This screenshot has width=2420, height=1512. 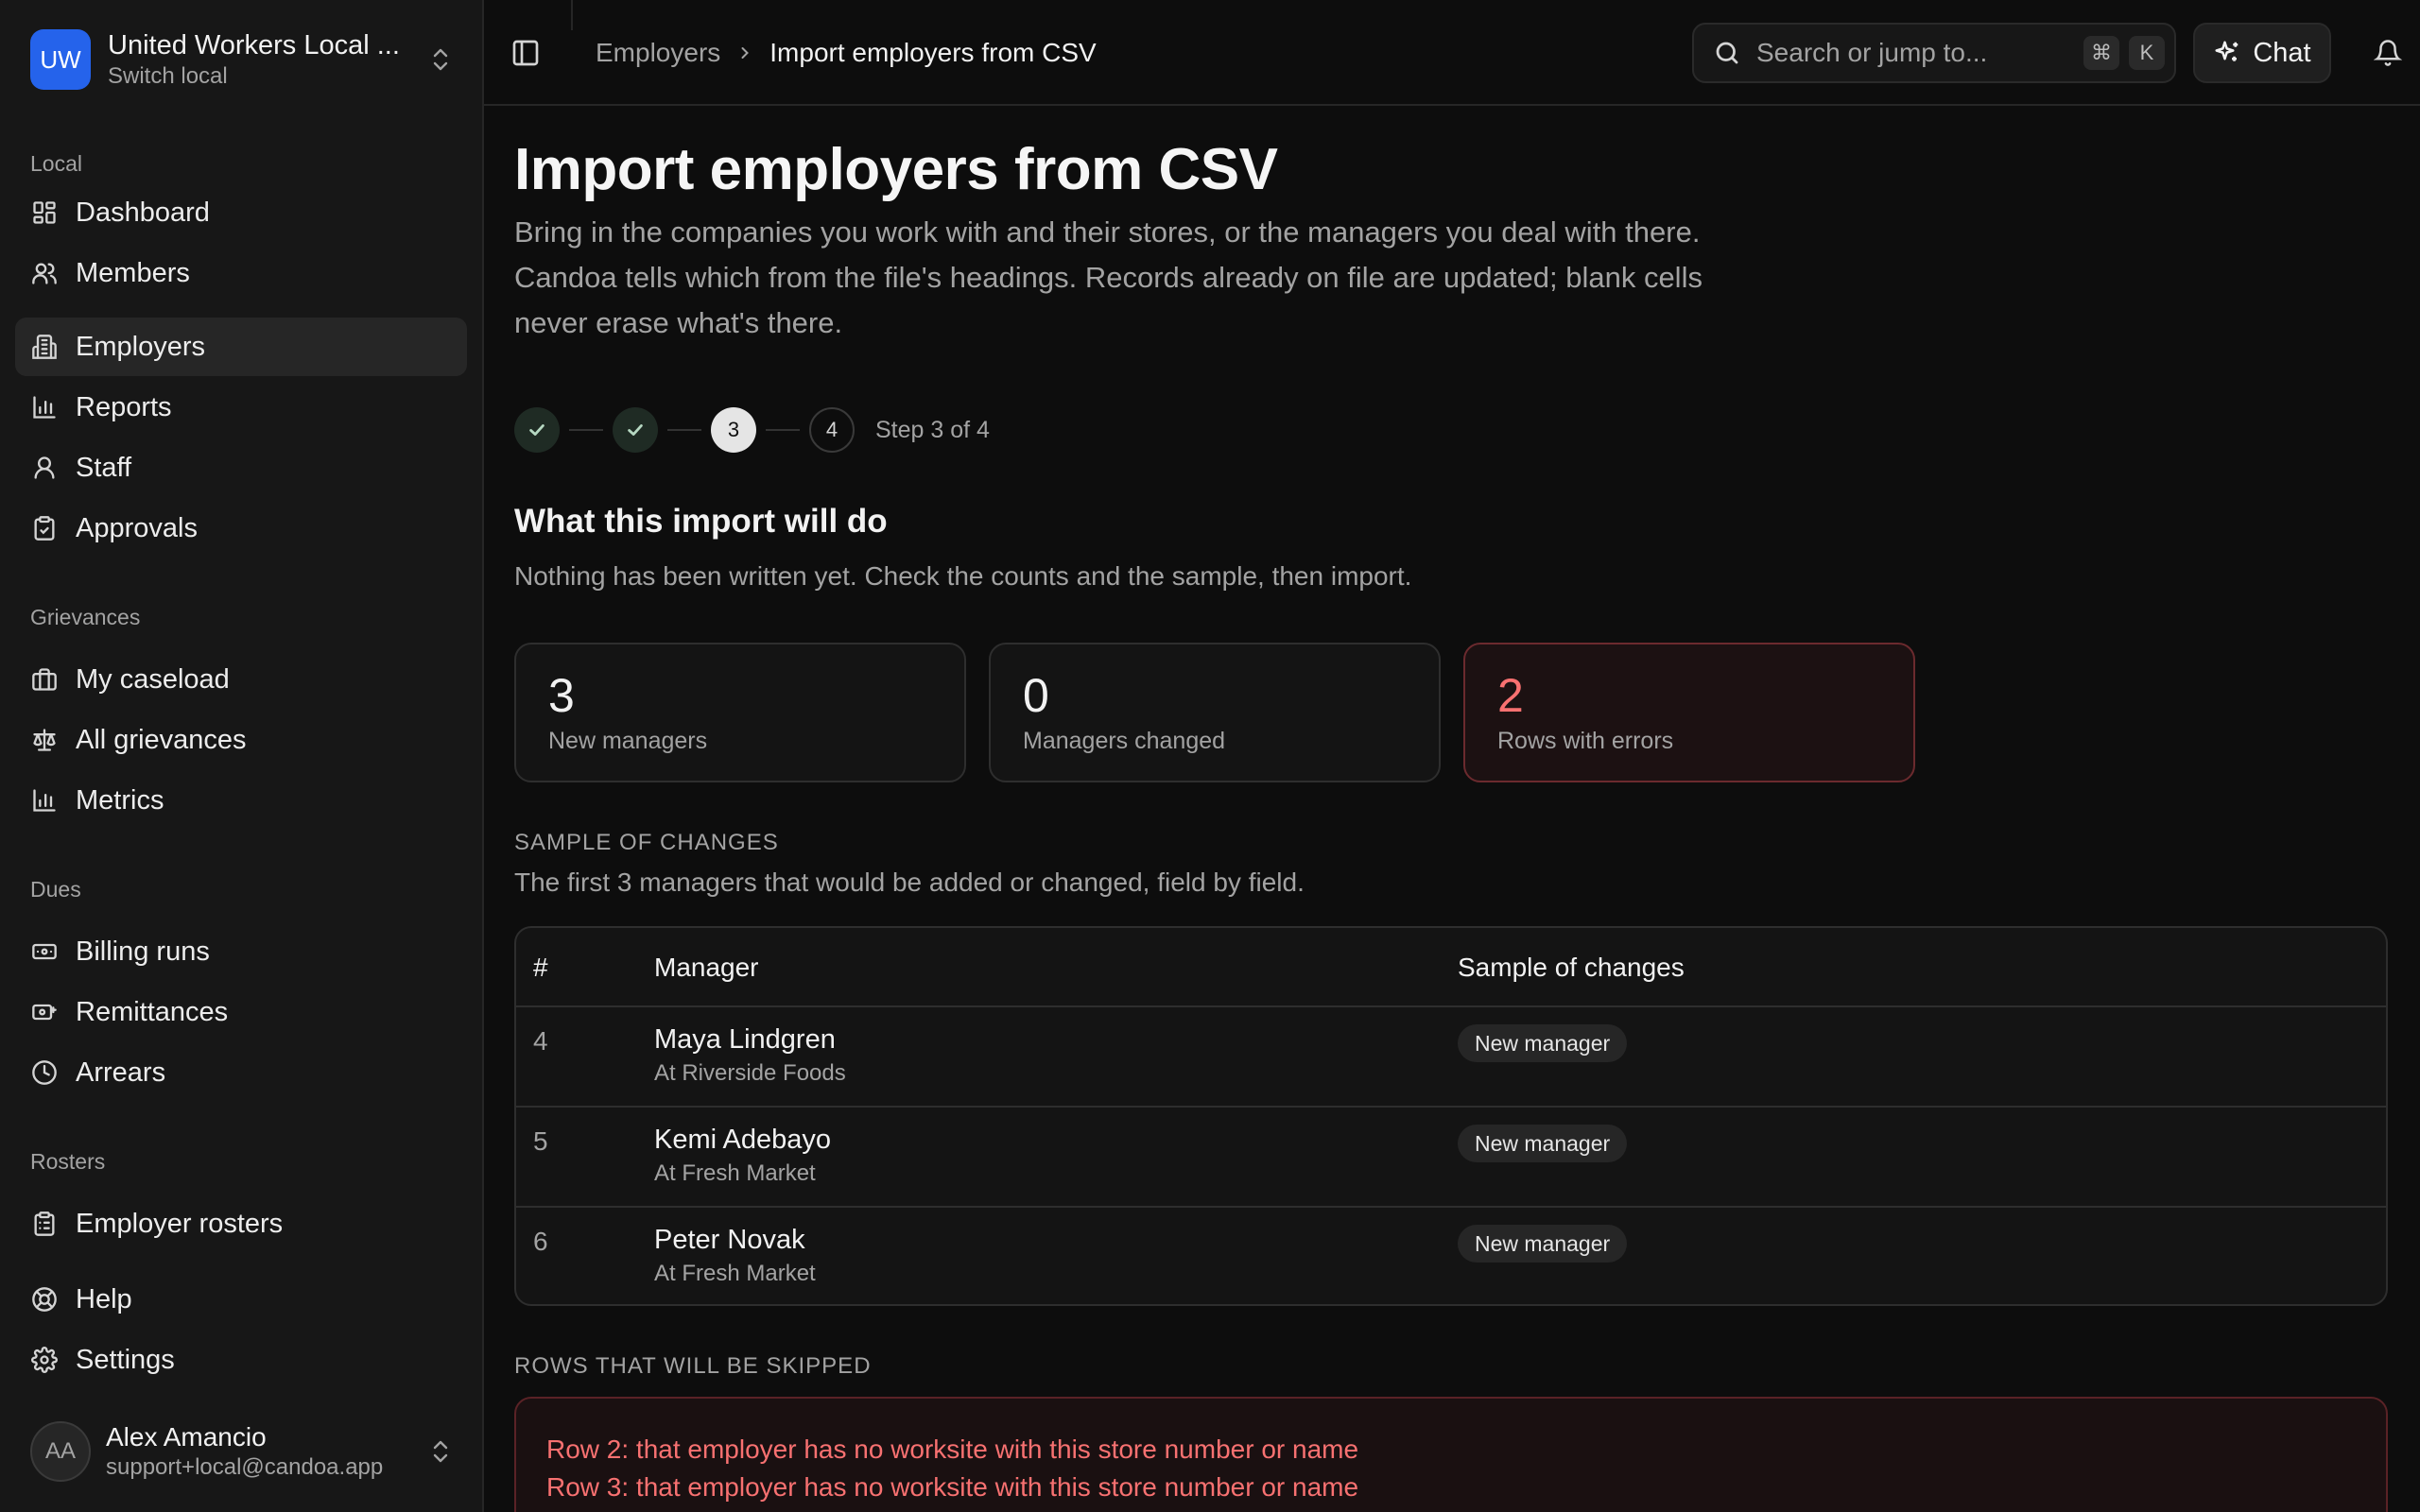 I want to click on nav-section-dues: Dues, so click(x=55, y=889).